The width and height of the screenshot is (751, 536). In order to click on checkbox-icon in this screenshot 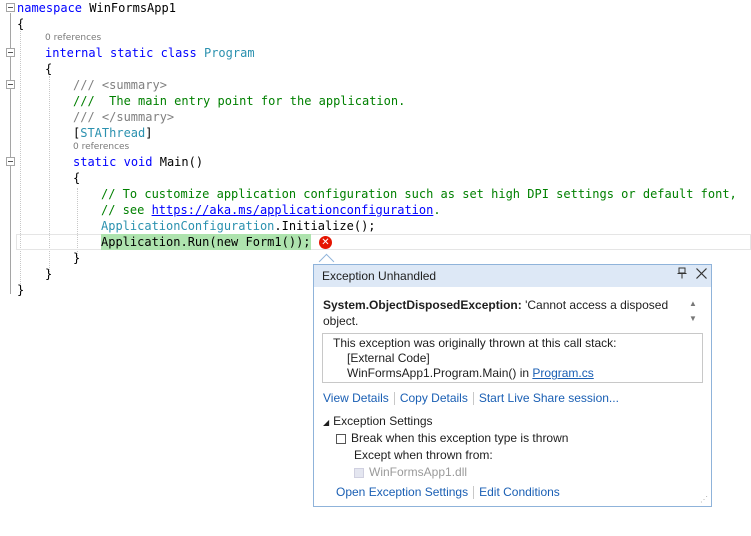, I will do `click(341, 438)`.